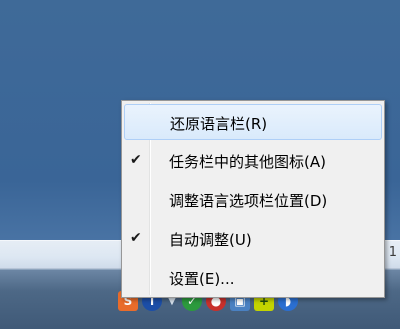 The image size is (400, 329). I want to click on language-bar-tail-text: 1, so click(392, 252).